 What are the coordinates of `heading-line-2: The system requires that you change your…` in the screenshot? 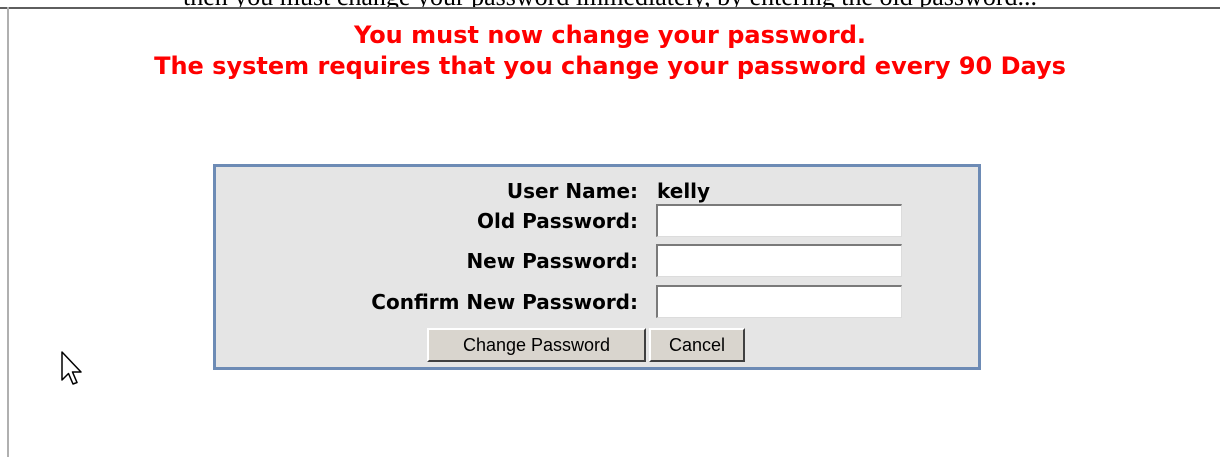 It's located at (610, 66).